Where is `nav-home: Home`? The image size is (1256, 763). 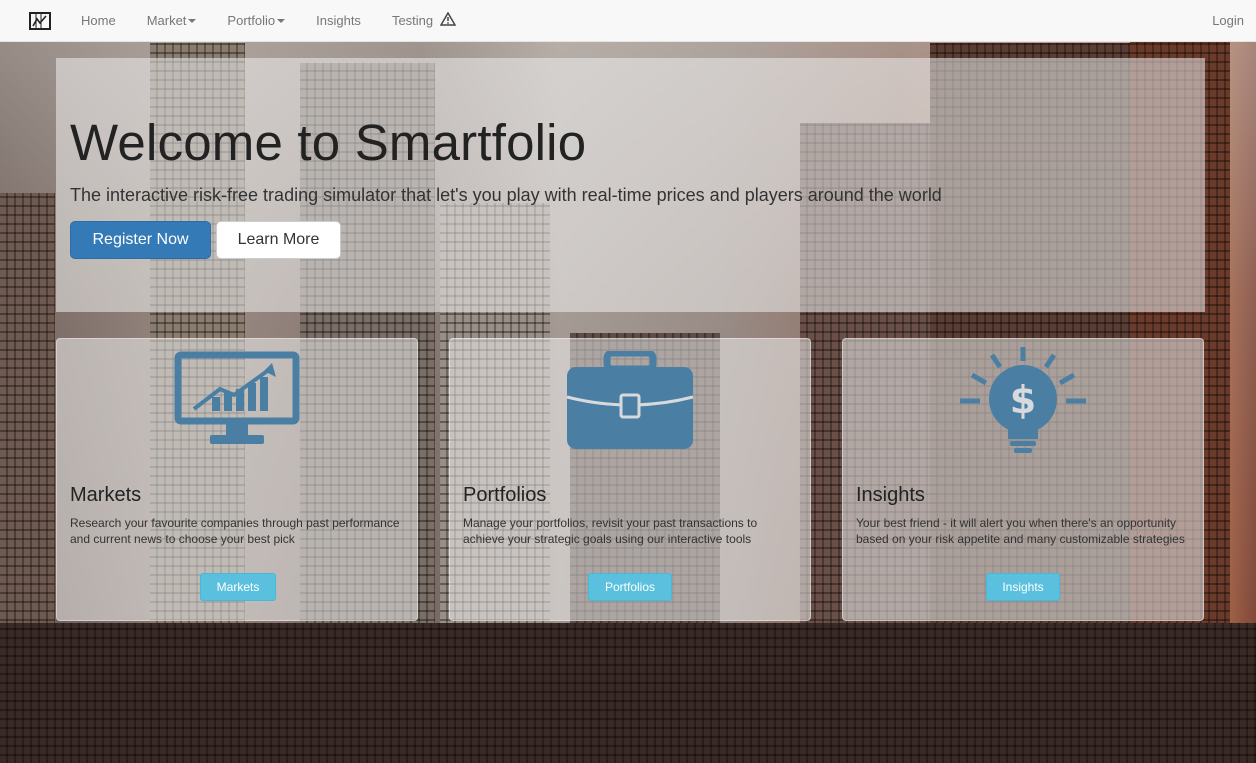 nav-home: Home is located at coordinates (98, 20).